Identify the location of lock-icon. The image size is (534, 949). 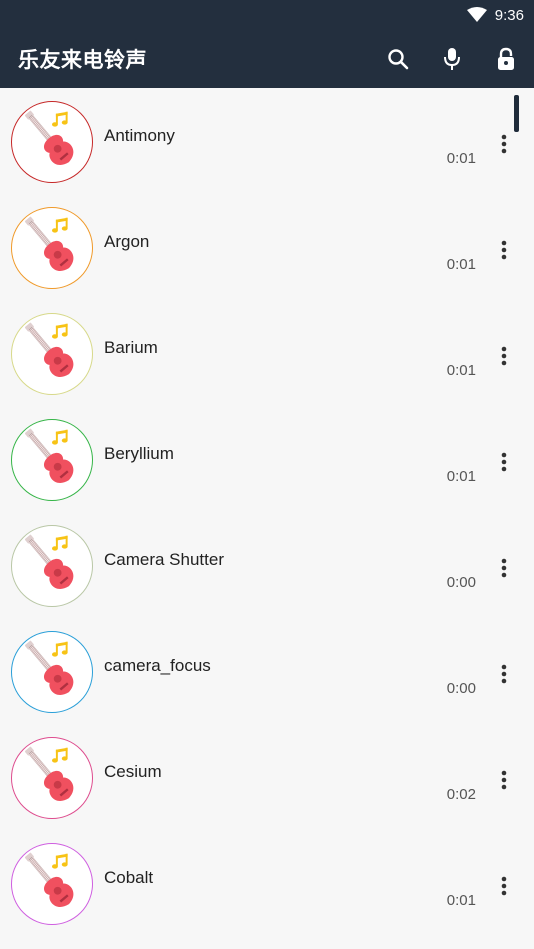
(506, 58).